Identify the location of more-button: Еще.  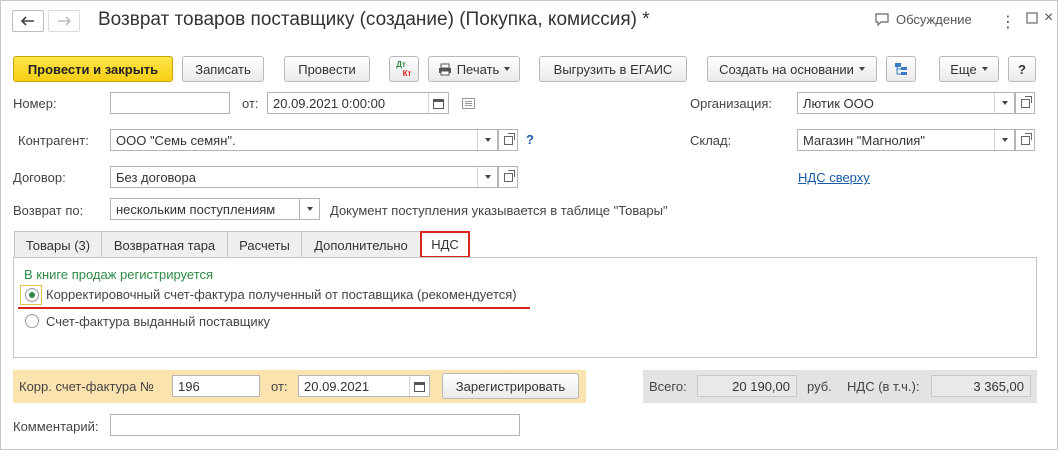
(969, 69).